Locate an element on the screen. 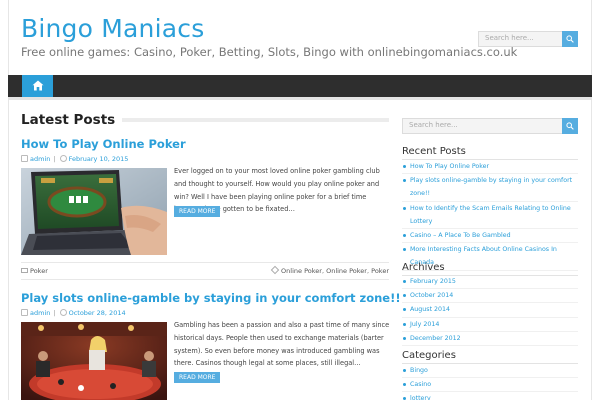  casino-table-image is located at coordinates (94, 361).